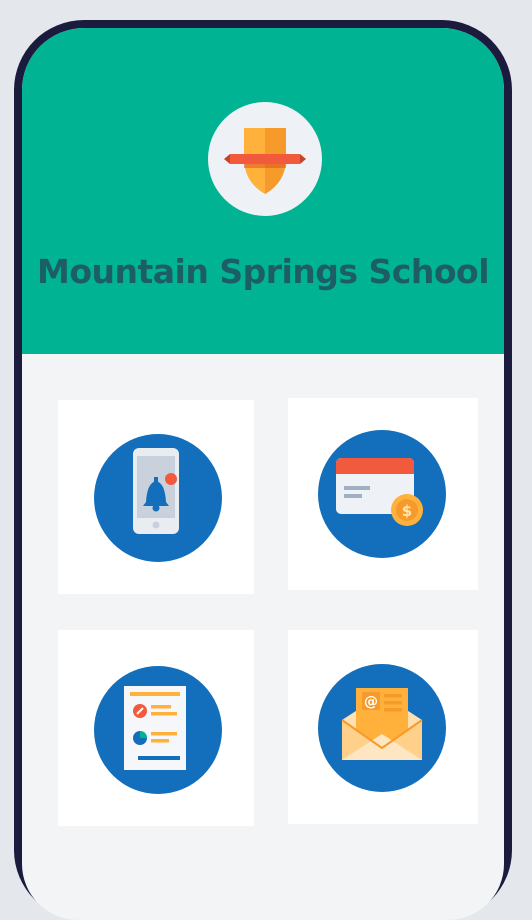 The width and height of the screenshot is (532, 920). I want to click on envelope-at-icon: @, so click(382, 724).